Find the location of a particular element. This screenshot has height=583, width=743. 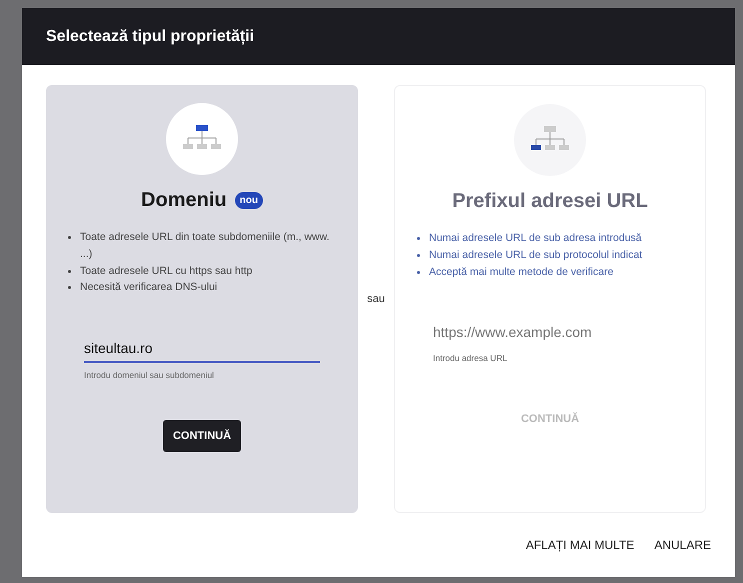

bullet-text: Numai adresele URL de sub adresa introdusă is located at coordinates (535, 238).